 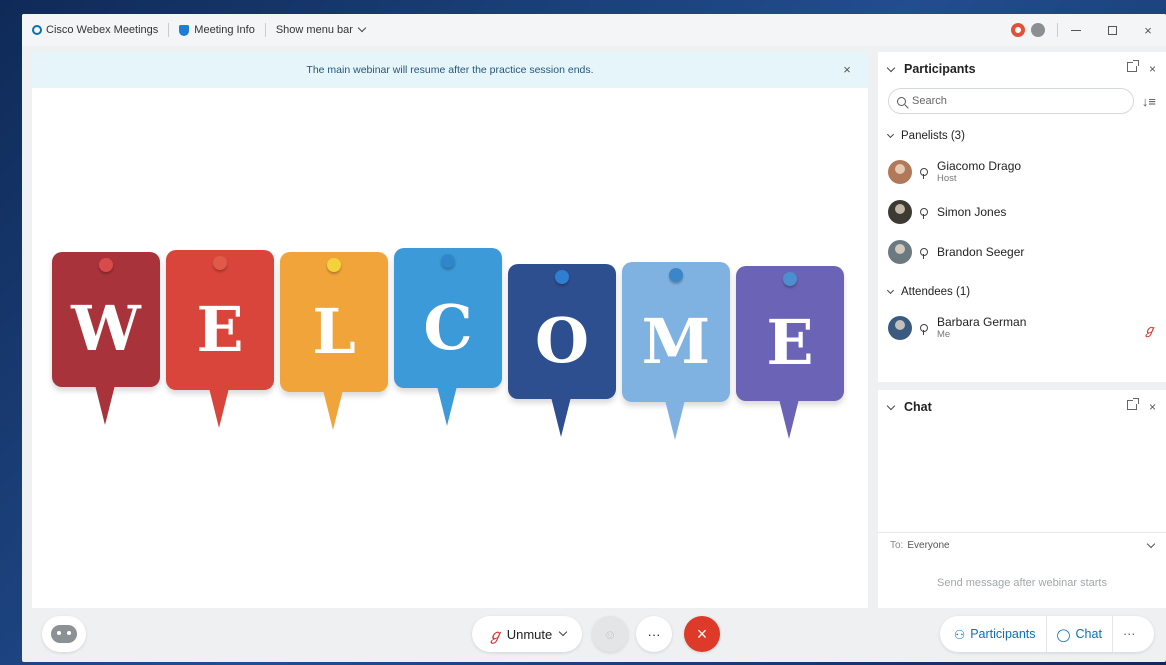 I want to click on search-icon, so click(x=901, y=101).